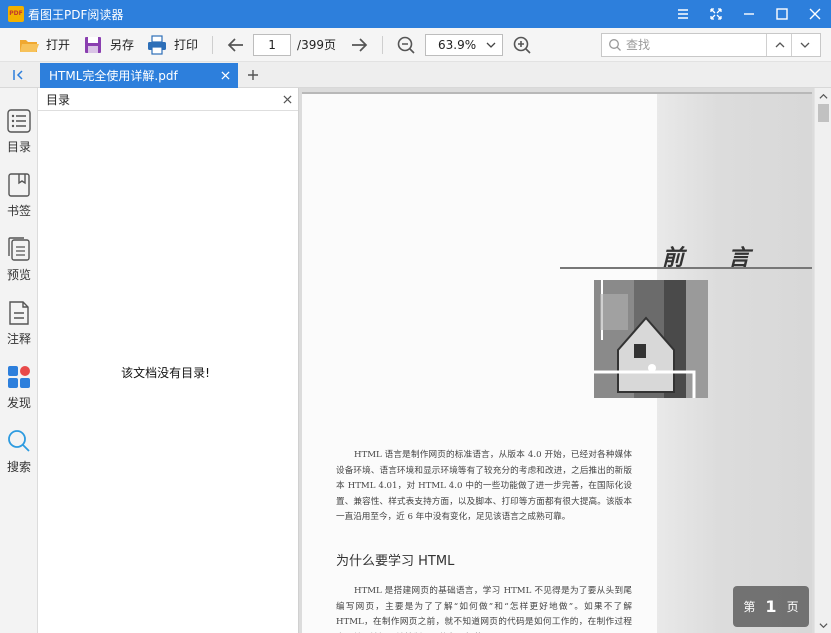  What do you see at coordinates (272, 44) in the screenshot?
I see `page-number-input: 1` at bounding box center [272, 44].